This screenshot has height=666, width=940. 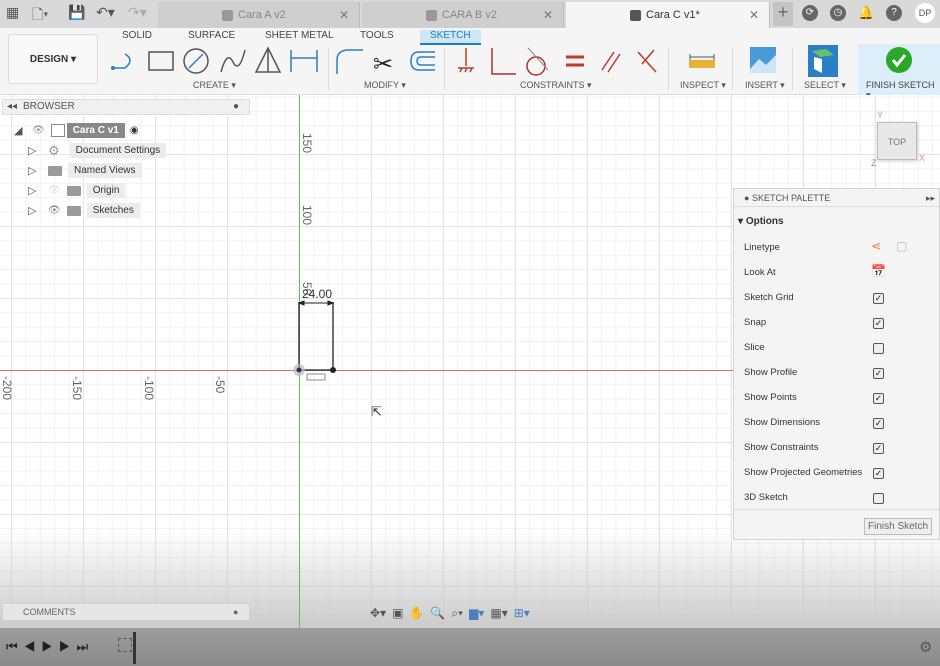 I want to click on constraints-menu: CONSTRAINTS ▾, so click(x=556, y=85).